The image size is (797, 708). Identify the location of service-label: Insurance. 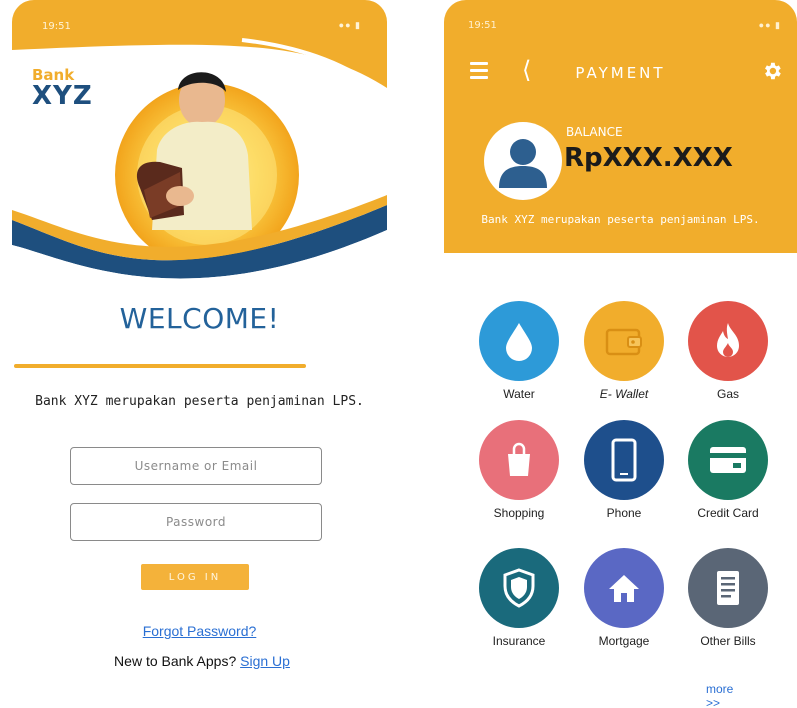
(519, 641).